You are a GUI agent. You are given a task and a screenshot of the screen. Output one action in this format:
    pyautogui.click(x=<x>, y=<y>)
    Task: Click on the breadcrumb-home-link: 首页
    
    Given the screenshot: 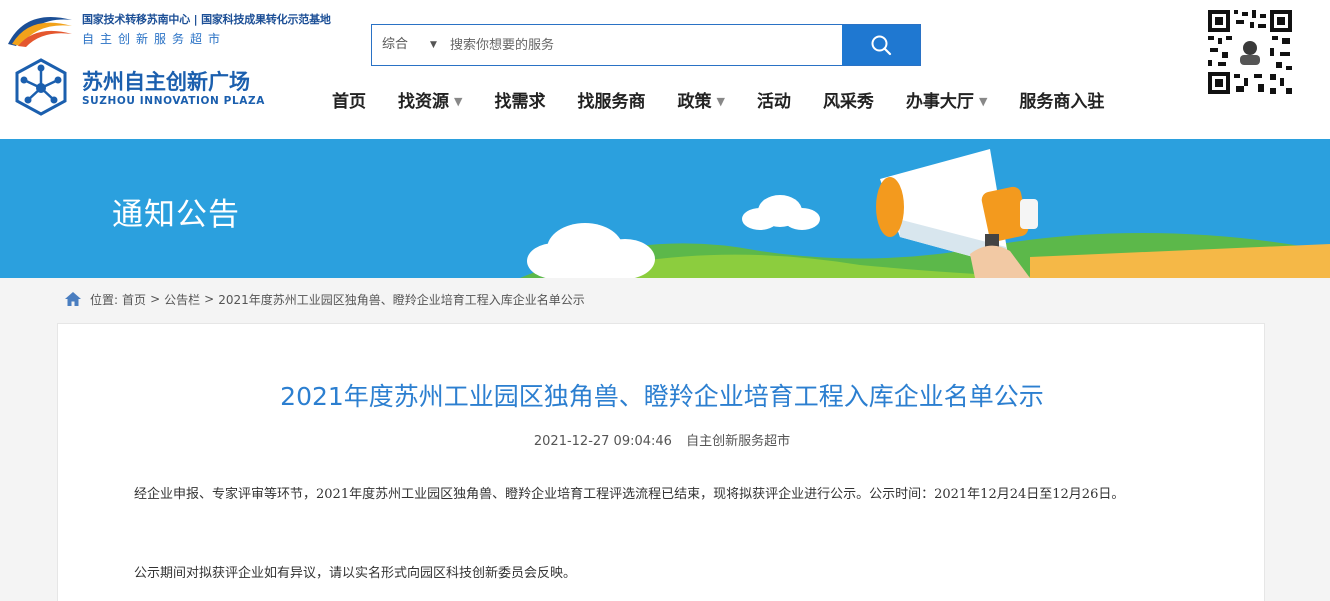 What is the action you would take?
    pyautogui.click(x=134, y=299)
    